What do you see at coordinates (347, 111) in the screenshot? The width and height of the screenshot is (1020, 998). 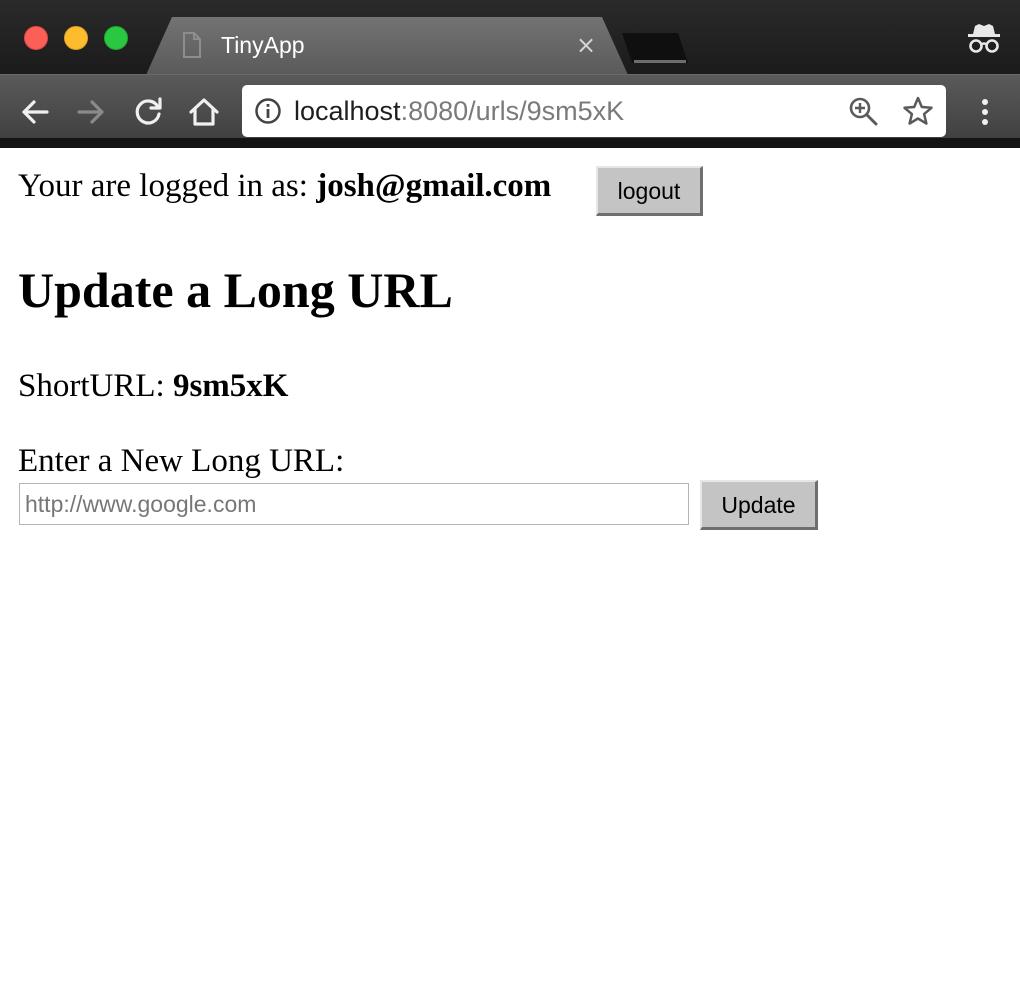 I see `url-host: localhost` at bounding box center [347, 111].